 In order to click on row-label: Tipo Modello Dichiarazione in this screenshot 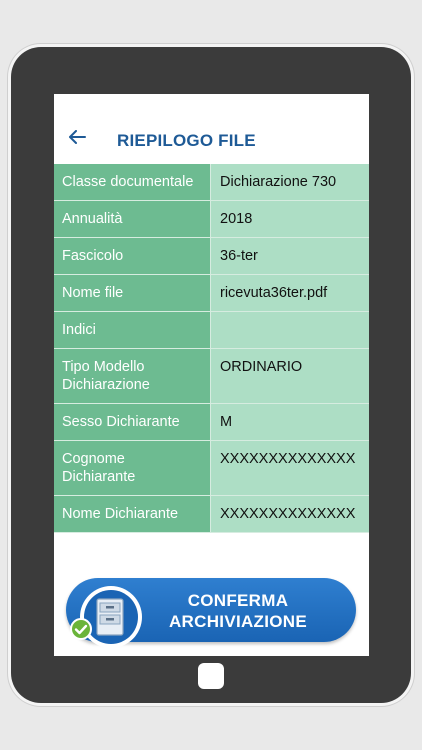, I will do `click(132, 376)`.